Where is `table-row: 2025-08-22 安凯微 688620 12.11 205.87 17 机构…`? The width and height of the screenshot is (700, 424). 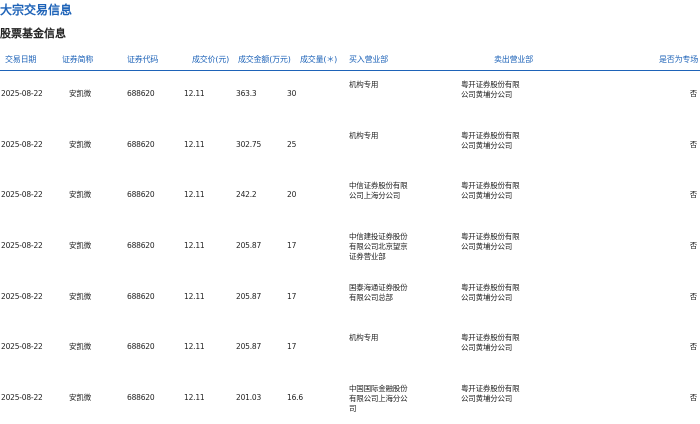
table-row: 2025-08-22 安凯微 688620 12.11 205.87 17 机构… is located at coordinates (350, 349).